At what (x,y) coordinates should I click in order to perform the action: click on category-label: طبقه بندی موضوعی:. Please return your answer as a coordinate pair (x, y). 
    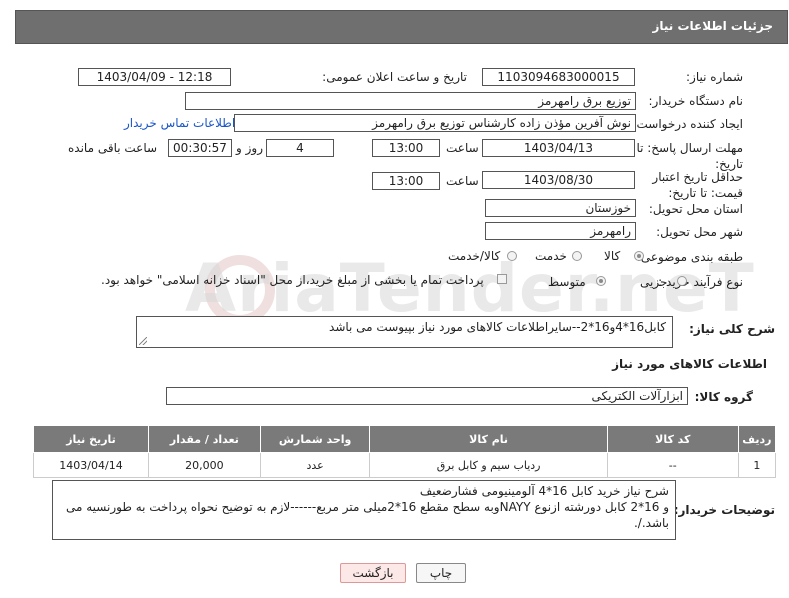
    Looking at the image, I should click on (689, 257).